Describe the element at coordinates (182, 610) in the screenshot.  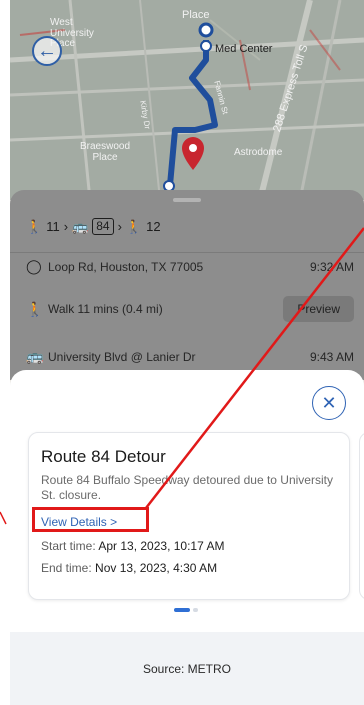
I see `page-indicator-active` at that location.